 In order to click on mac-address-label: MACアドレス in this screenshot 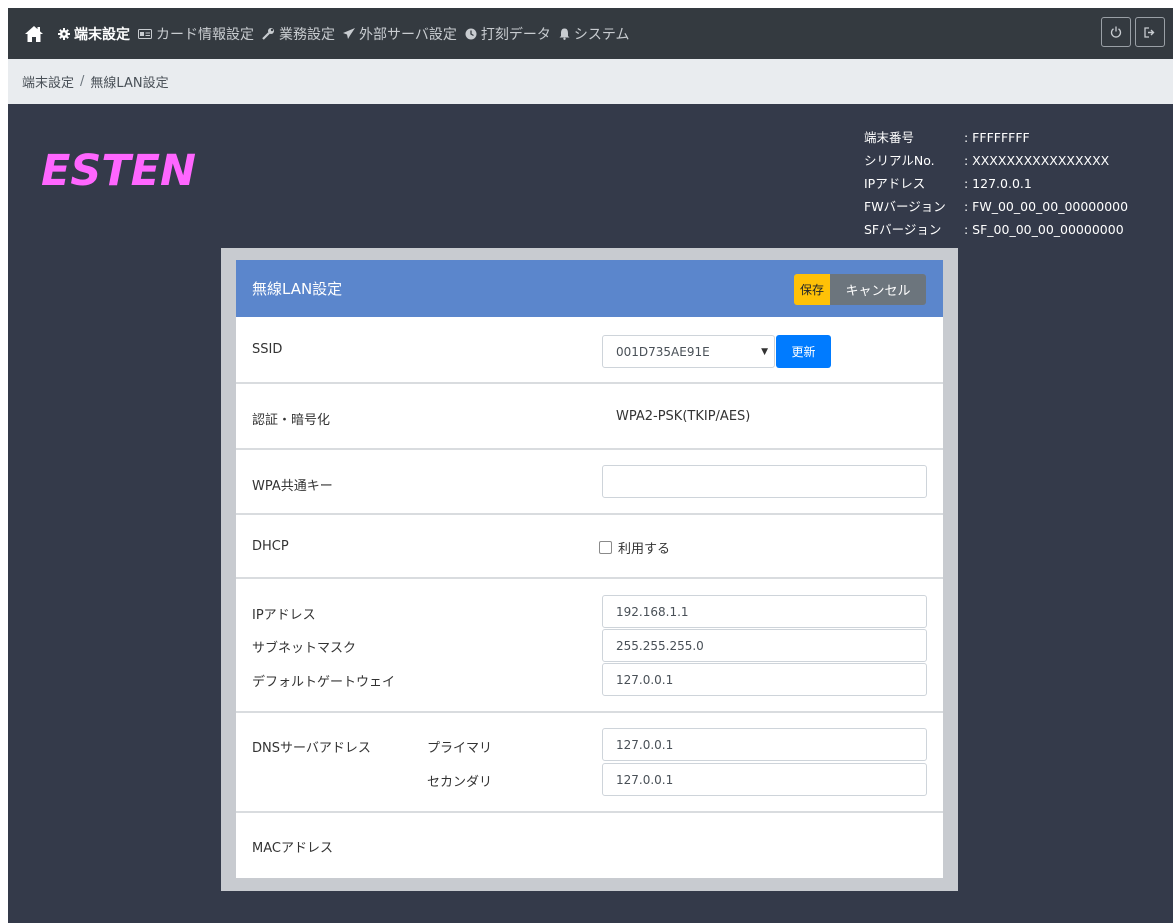, I will do `click(292, 848)`.